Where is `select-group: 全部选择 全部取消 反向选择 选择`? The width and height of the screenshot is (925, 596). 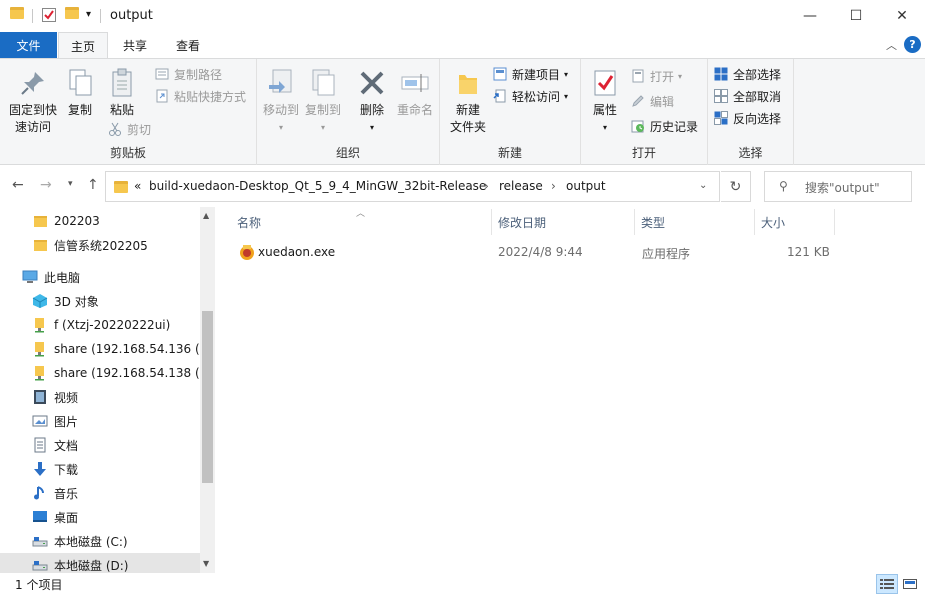
select-group: 全部选择 全部取消 反向选择 选择 is located at coordinates (751, 112).